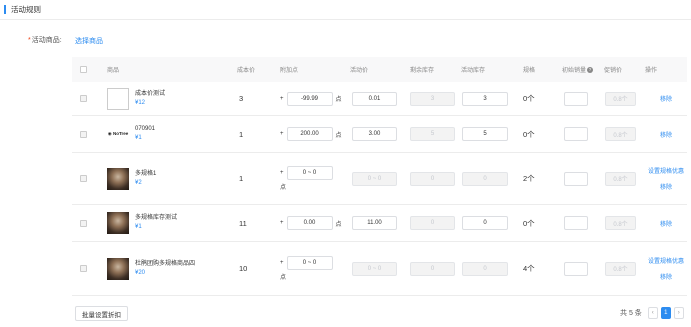  What do you see at coordinates (101, 313) in the screenshot?
I see `batch-discount-button: 批量设置折扣` at bounding box center [101, 313].